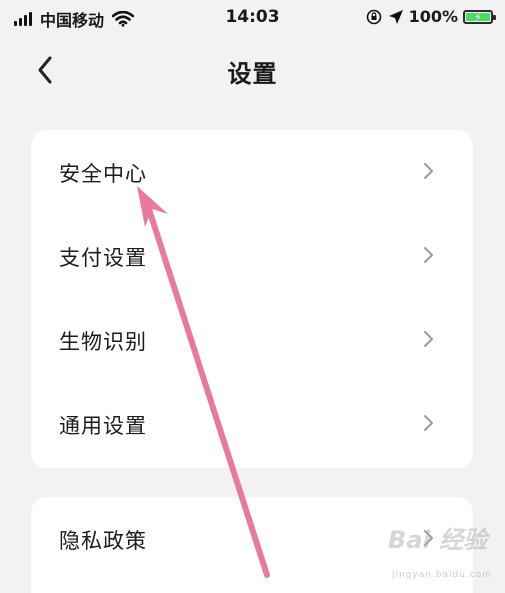 Image resolution: width=505 pixels, height=593 pixels. What do you see at coordinates (252, 18) in the screenshot?
I see `status-bar: 中国移动 14:03 100% ⚡` at bounding box center [252, 18].